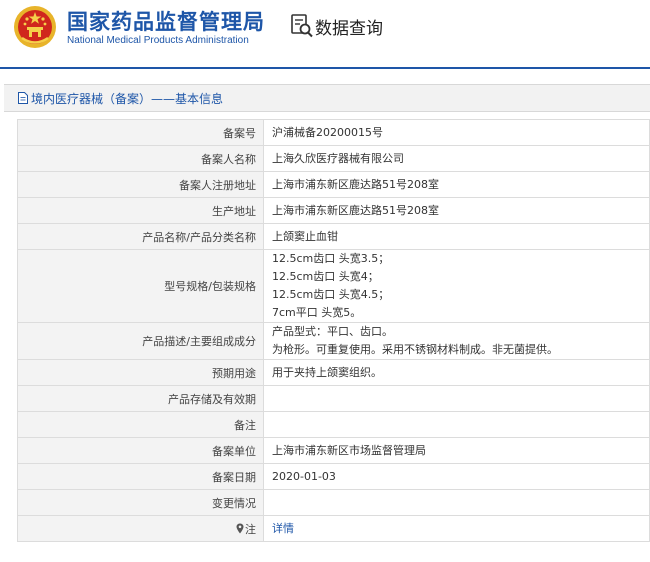  I want to click on national-emblem-icon, so click(35, 27).